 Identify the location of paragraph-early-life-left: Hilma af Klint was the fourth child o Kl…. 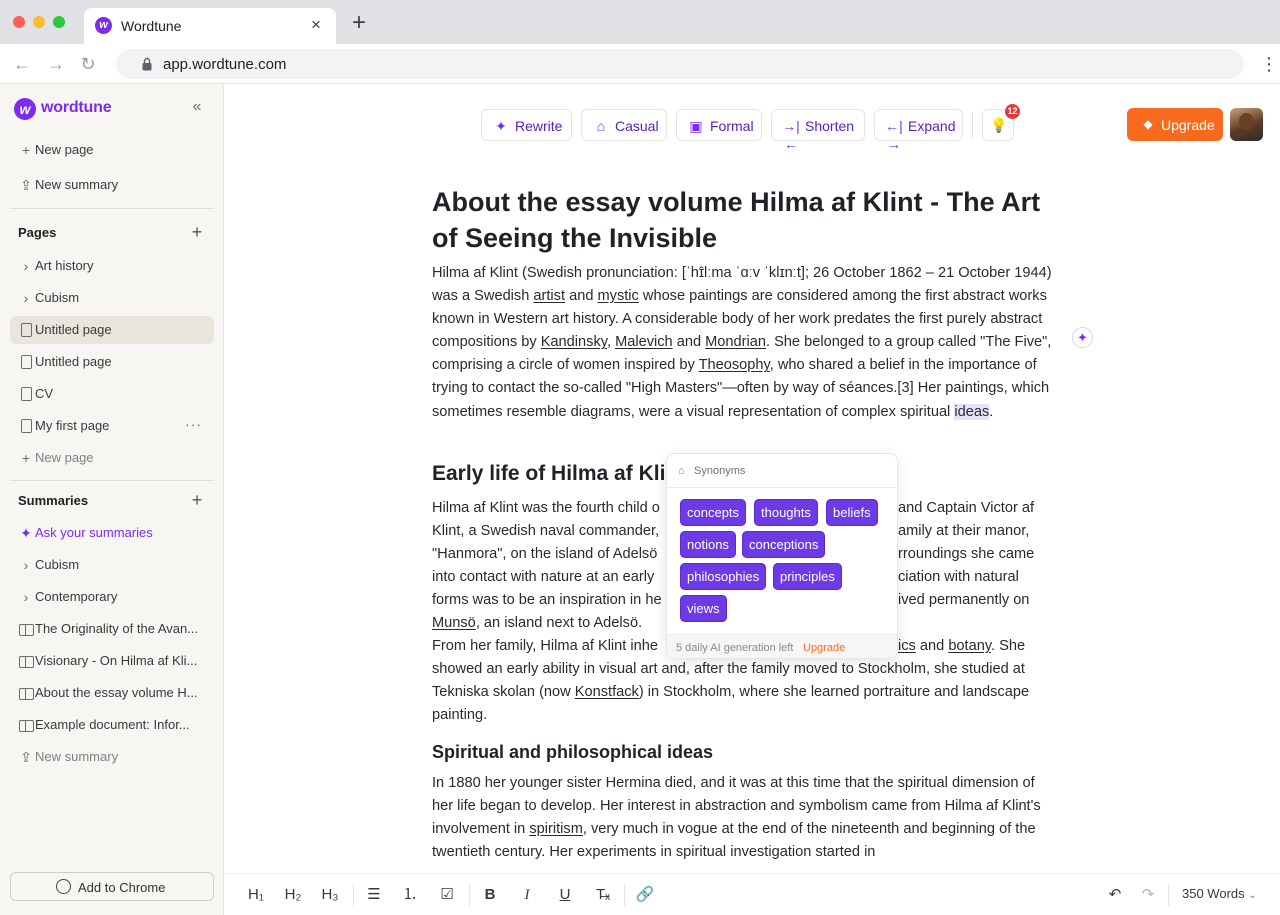
(549, 554).